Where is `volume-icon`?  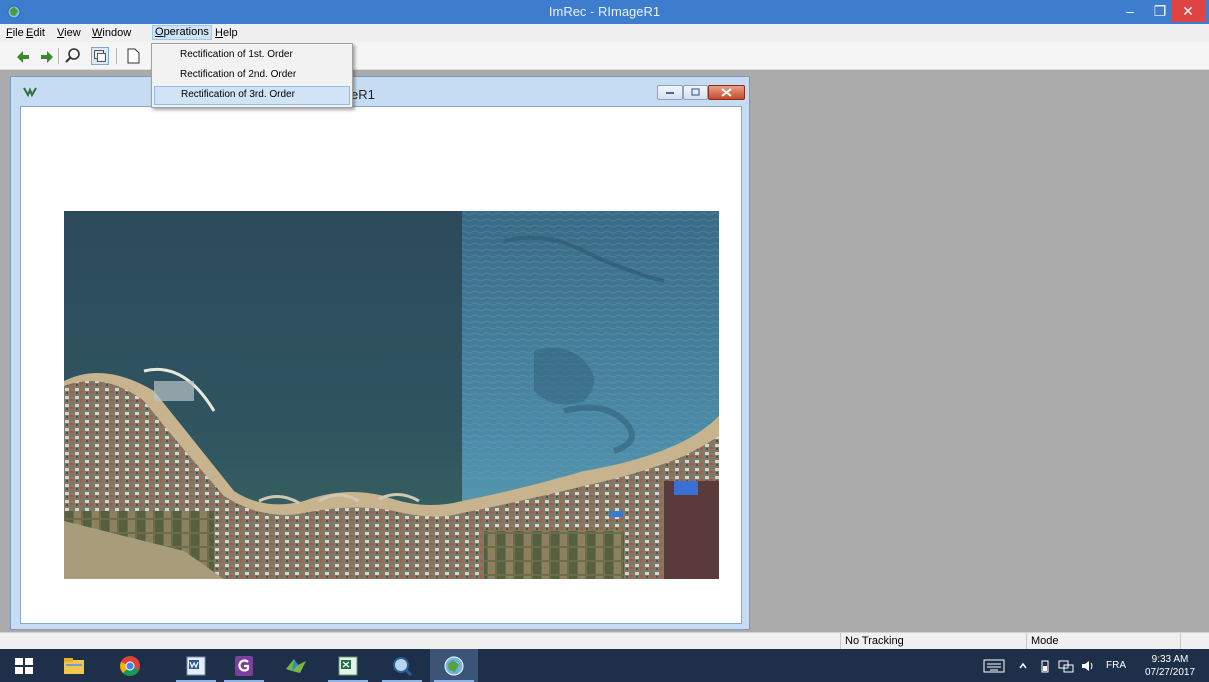 volume-icon is located at coordinates (1088, 666).